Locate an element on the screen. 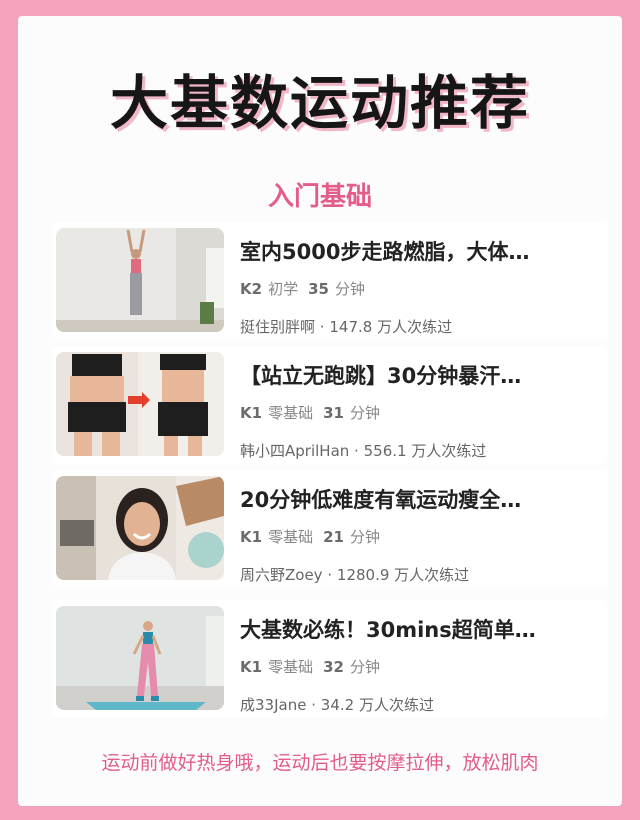 The width and height of the screenshot is (640, 820). workout-meta: K1 零基础 32 分钟 is located at coordinates (310, 666).